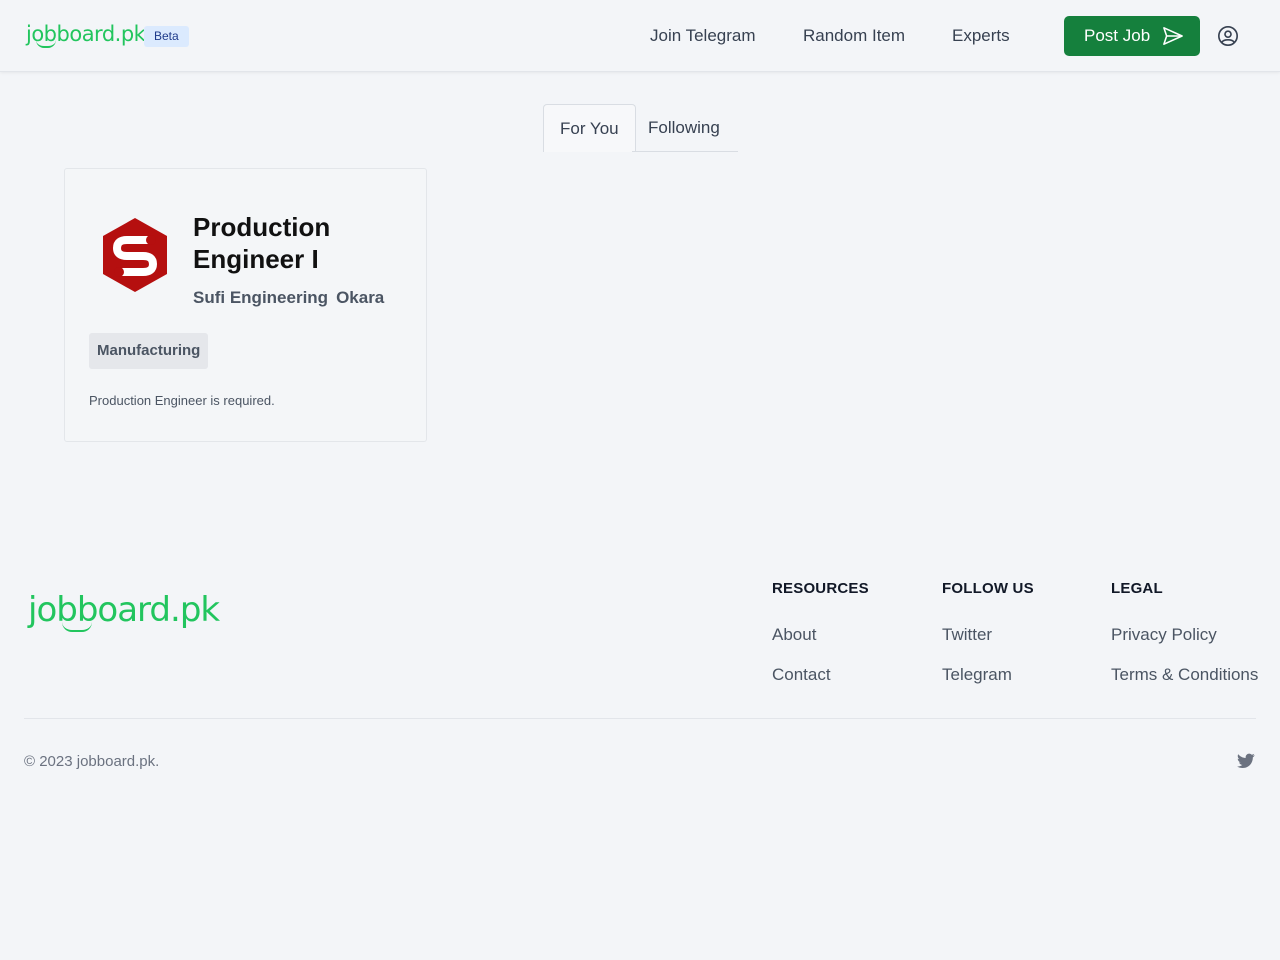  I want to click on company-name: Sufi Engineering, so click(260, 297).